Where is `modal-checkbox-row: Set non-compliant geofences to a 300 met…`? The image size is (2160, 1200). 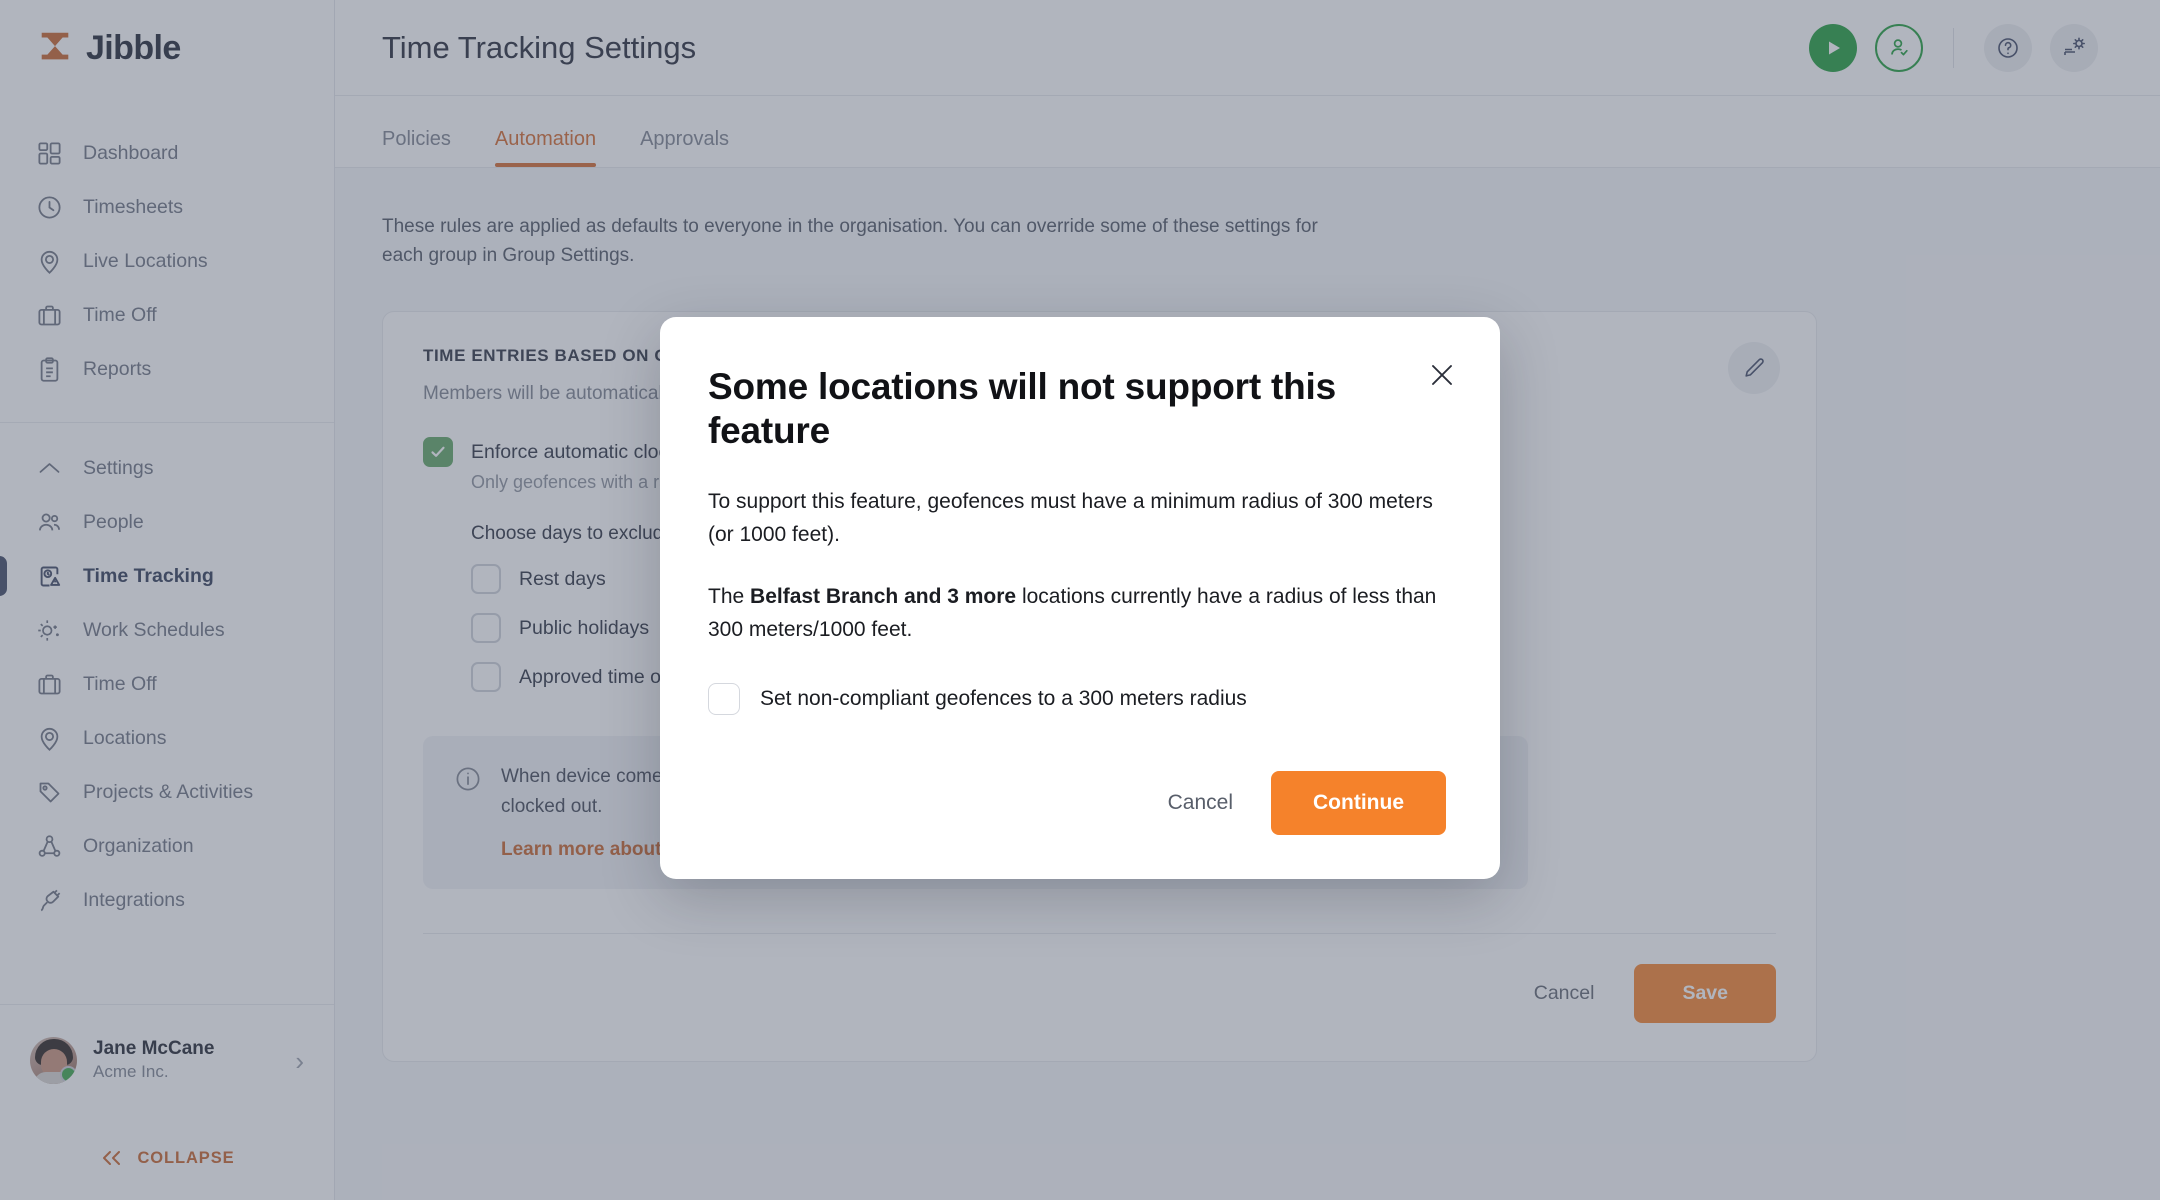
modal-checkbox-row: Set non-compliant geofences to a 300 met… is located at coordinates (1077, 698).